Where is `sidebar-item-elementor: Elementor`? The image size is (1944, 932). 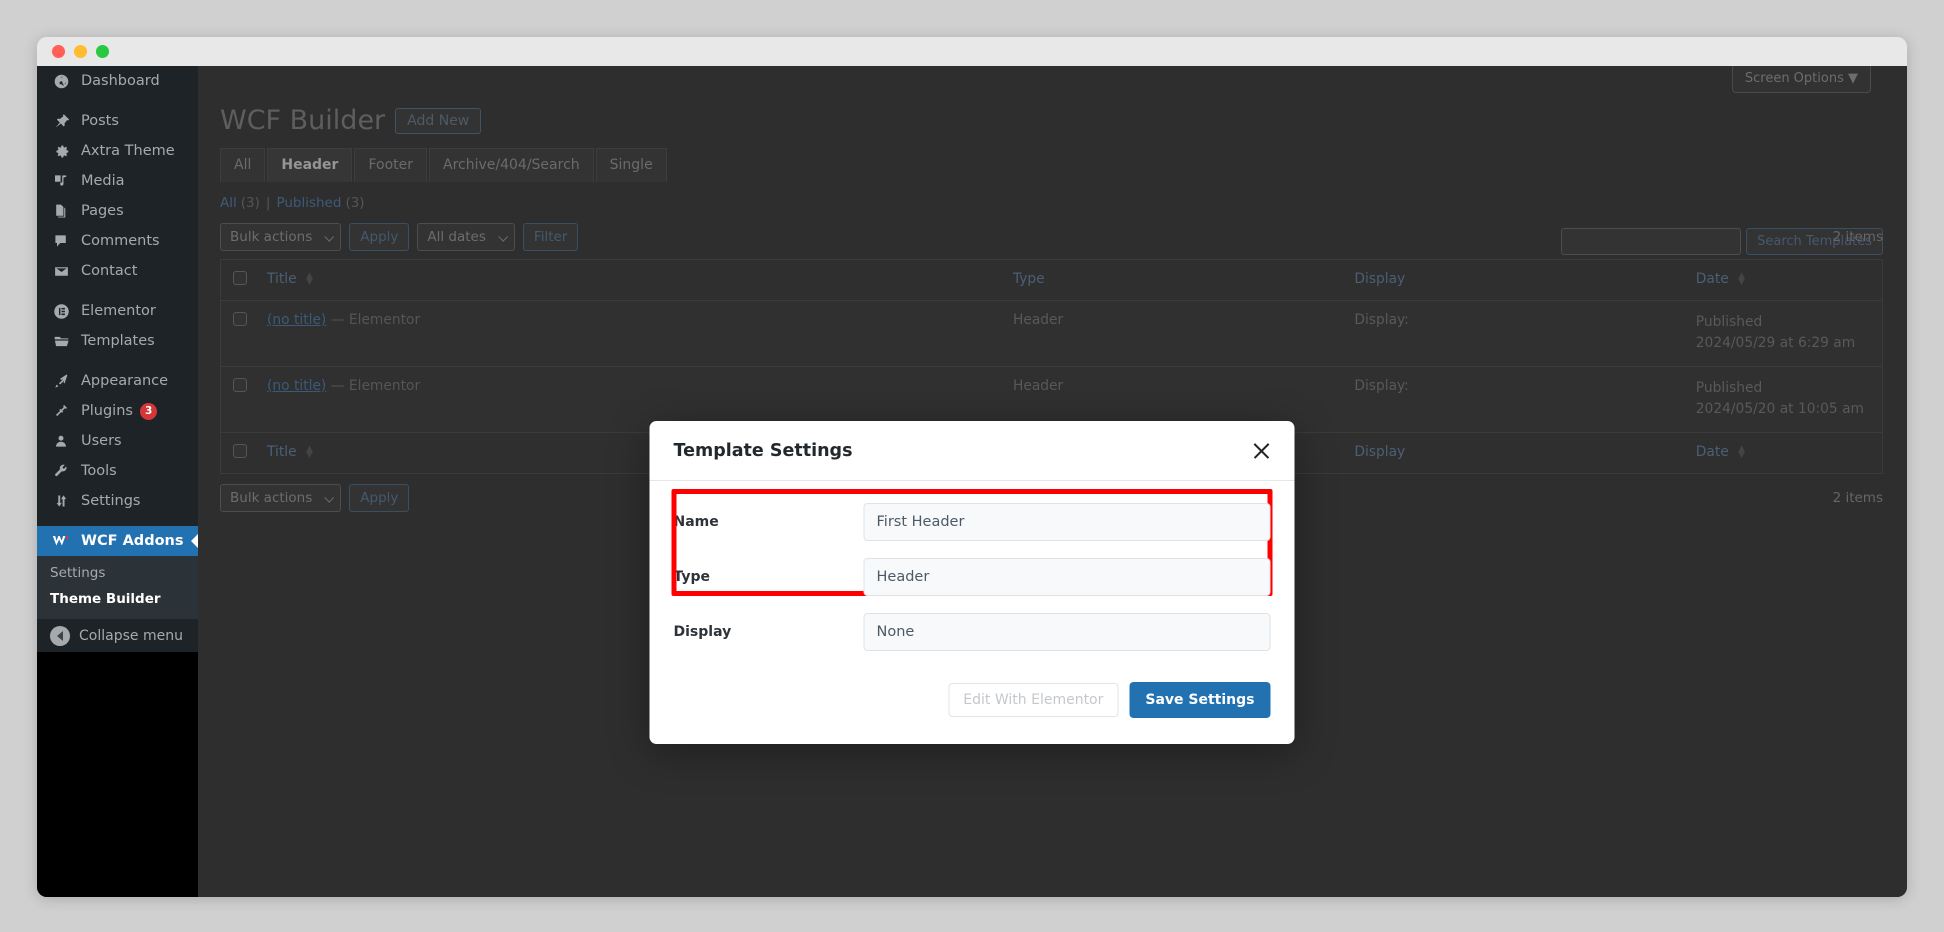
sidebar-item-elementor: Elementor is located at coordinates (117, 311).